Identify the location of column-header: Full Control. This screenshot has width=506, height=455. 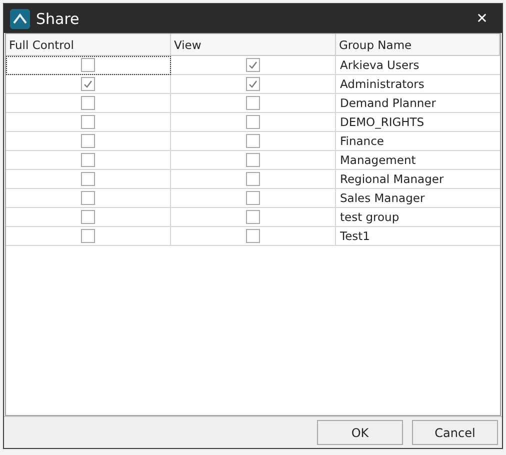
(88, 45).